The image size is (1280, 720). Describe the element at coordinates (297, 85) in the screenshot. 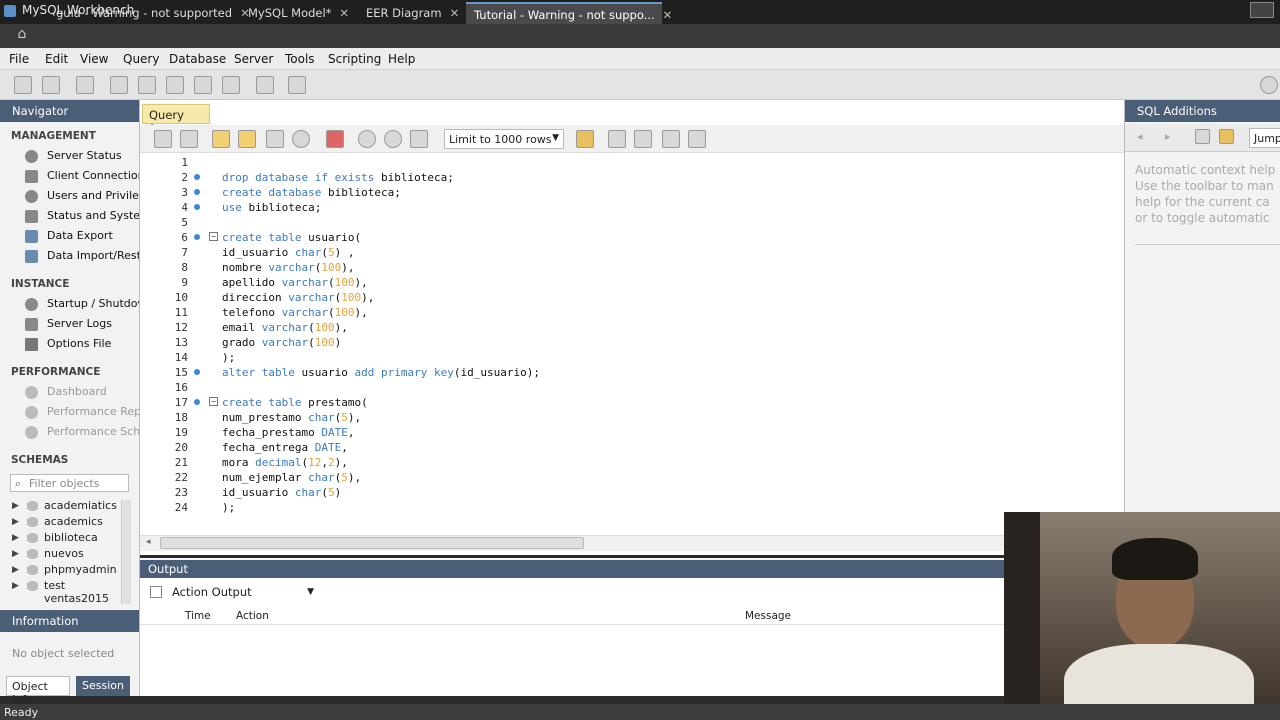

I see `reconnect-icon` at that location.